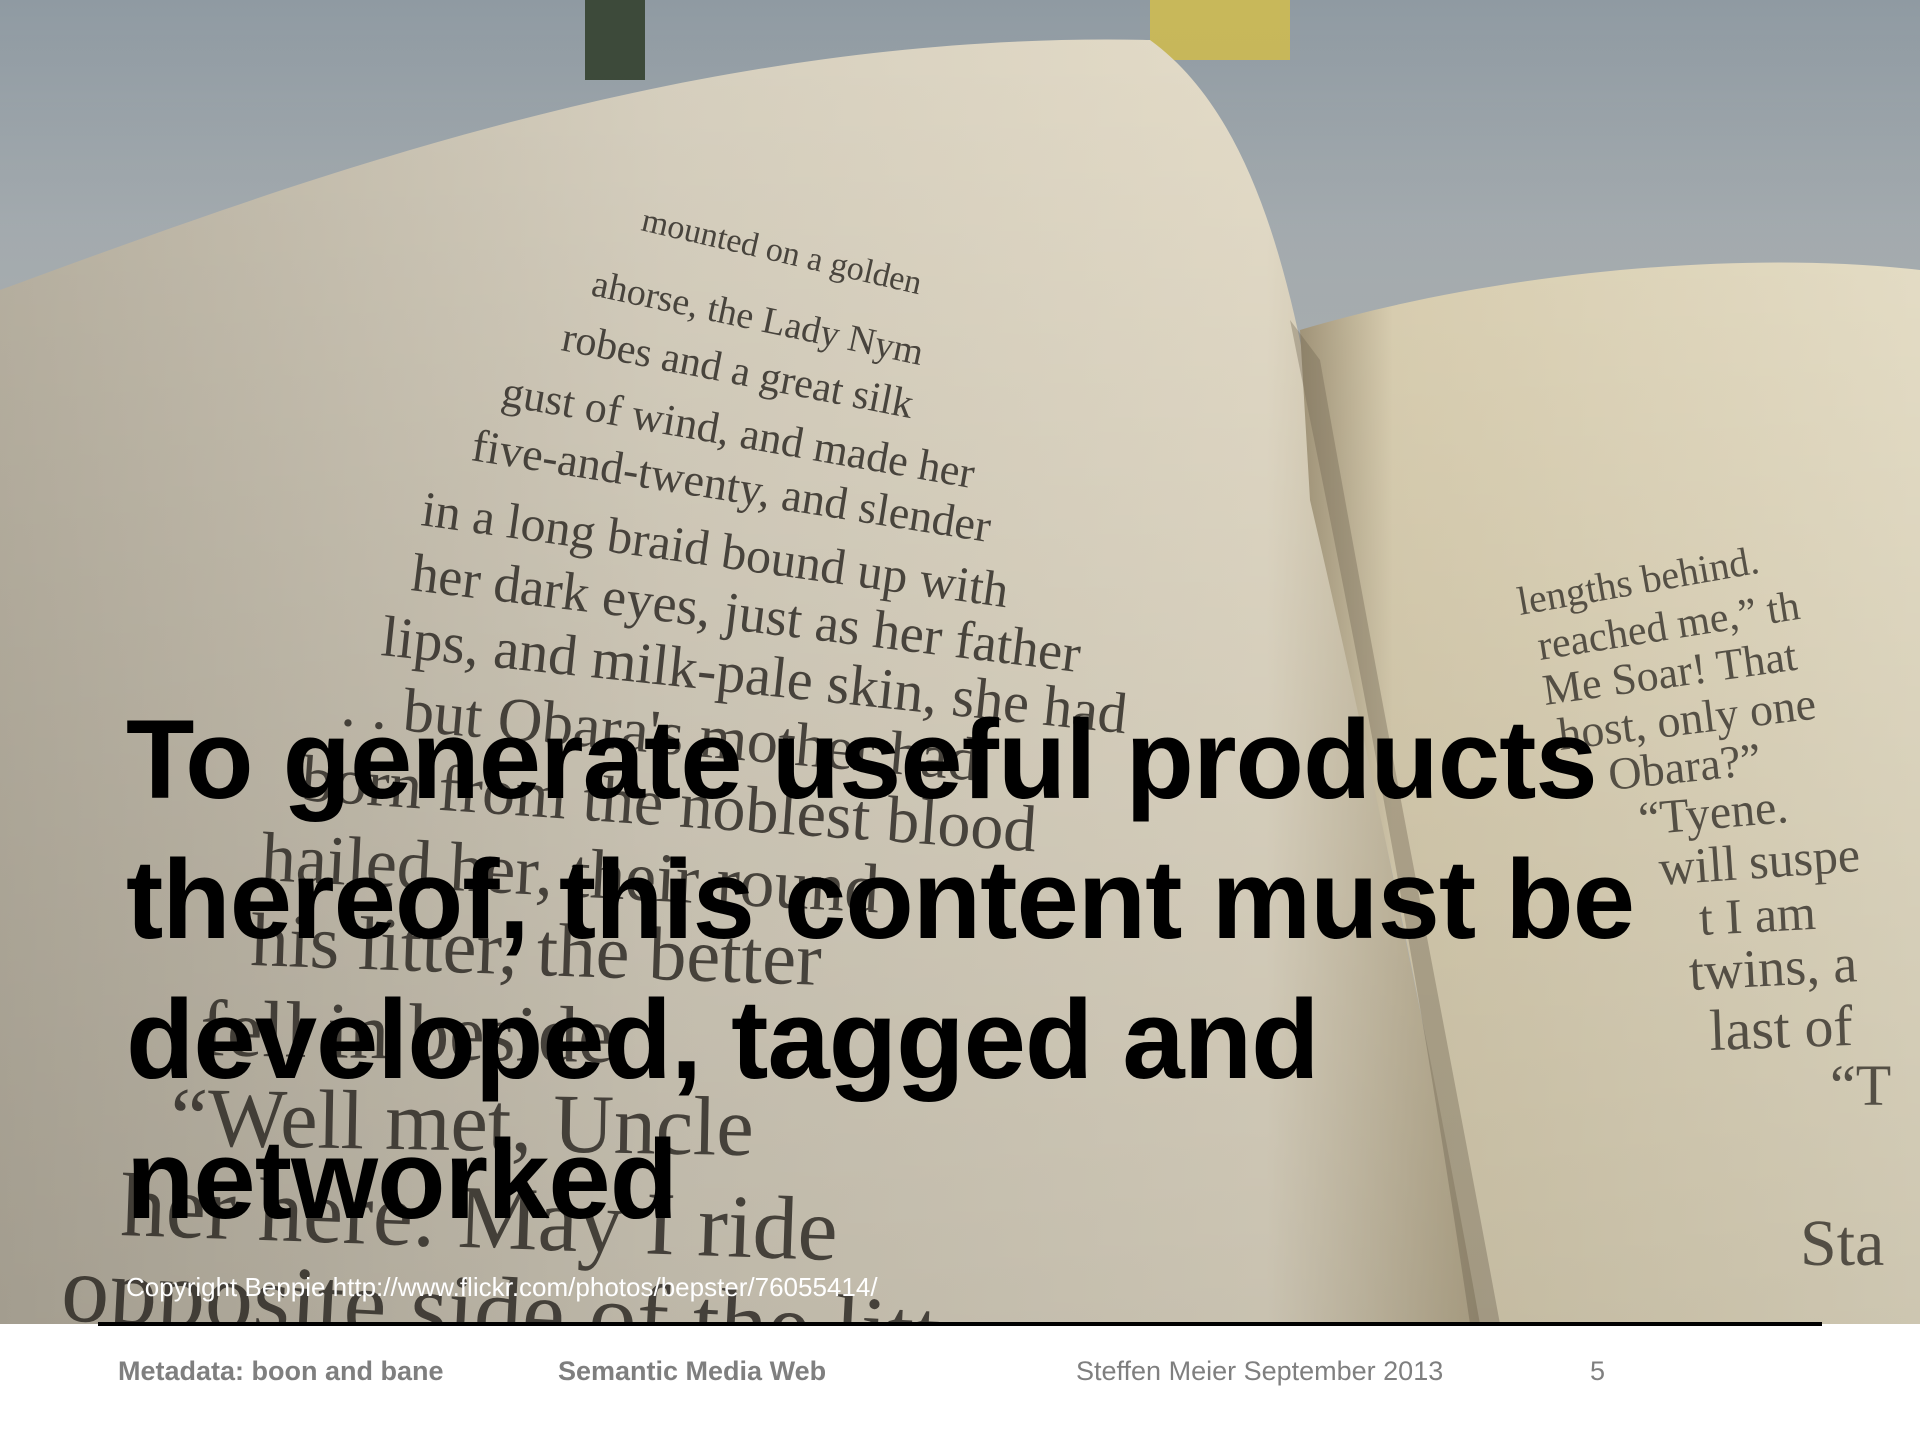  Describe the element at coordinates (692, 1371) in the screenshot. I see `footer-course: Semantic Media Web` at that location.